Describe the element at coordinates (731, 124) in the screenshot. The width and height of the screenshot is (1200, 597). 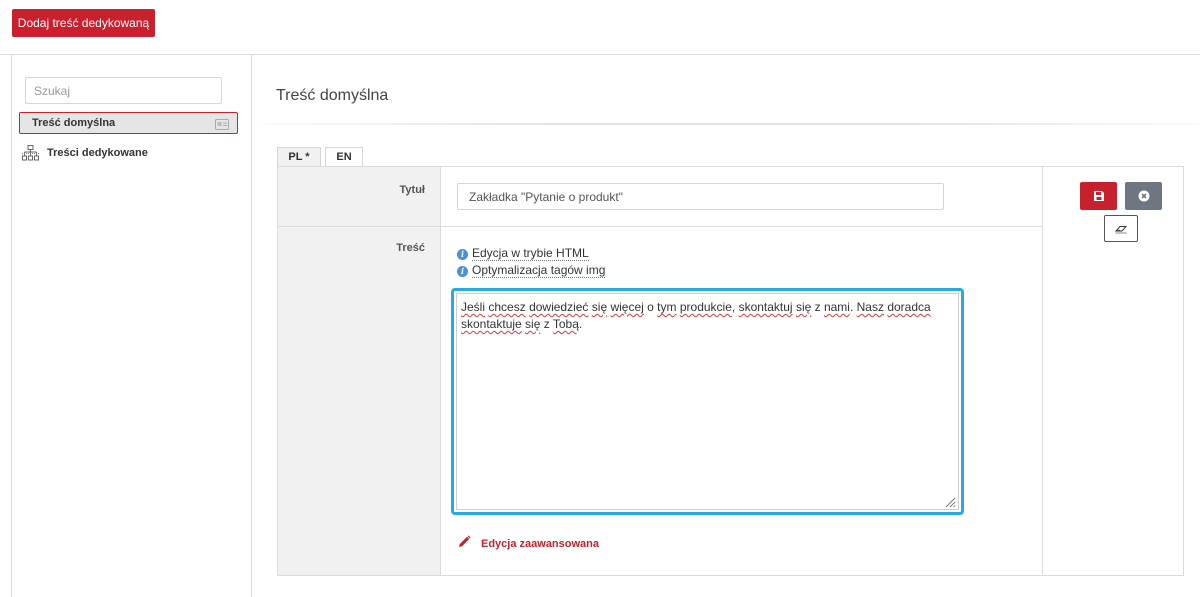
I see `title-divider` at that location.